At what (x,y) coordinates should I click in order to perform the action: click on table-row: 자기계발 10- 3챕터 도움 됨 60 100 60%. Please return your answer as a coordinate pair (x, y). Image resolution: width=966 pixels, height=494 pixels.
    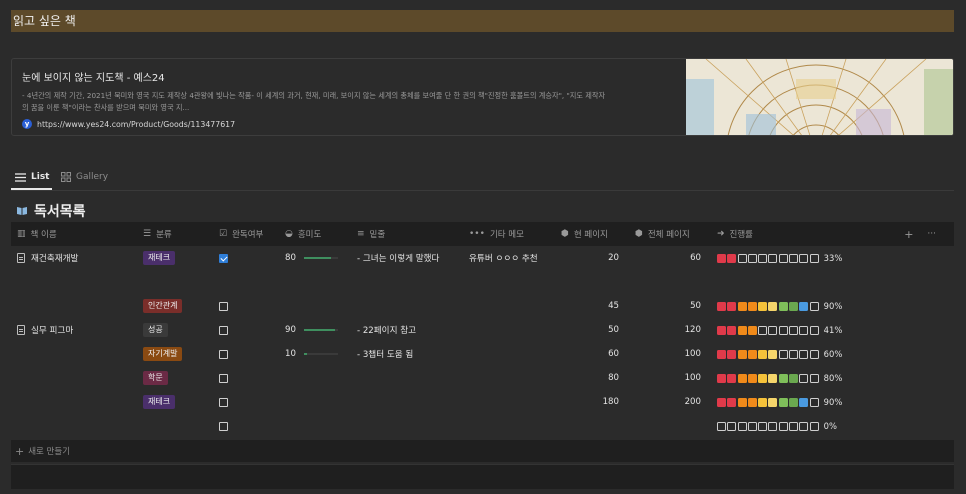
    Looking at the image, I should click on (482, 354).